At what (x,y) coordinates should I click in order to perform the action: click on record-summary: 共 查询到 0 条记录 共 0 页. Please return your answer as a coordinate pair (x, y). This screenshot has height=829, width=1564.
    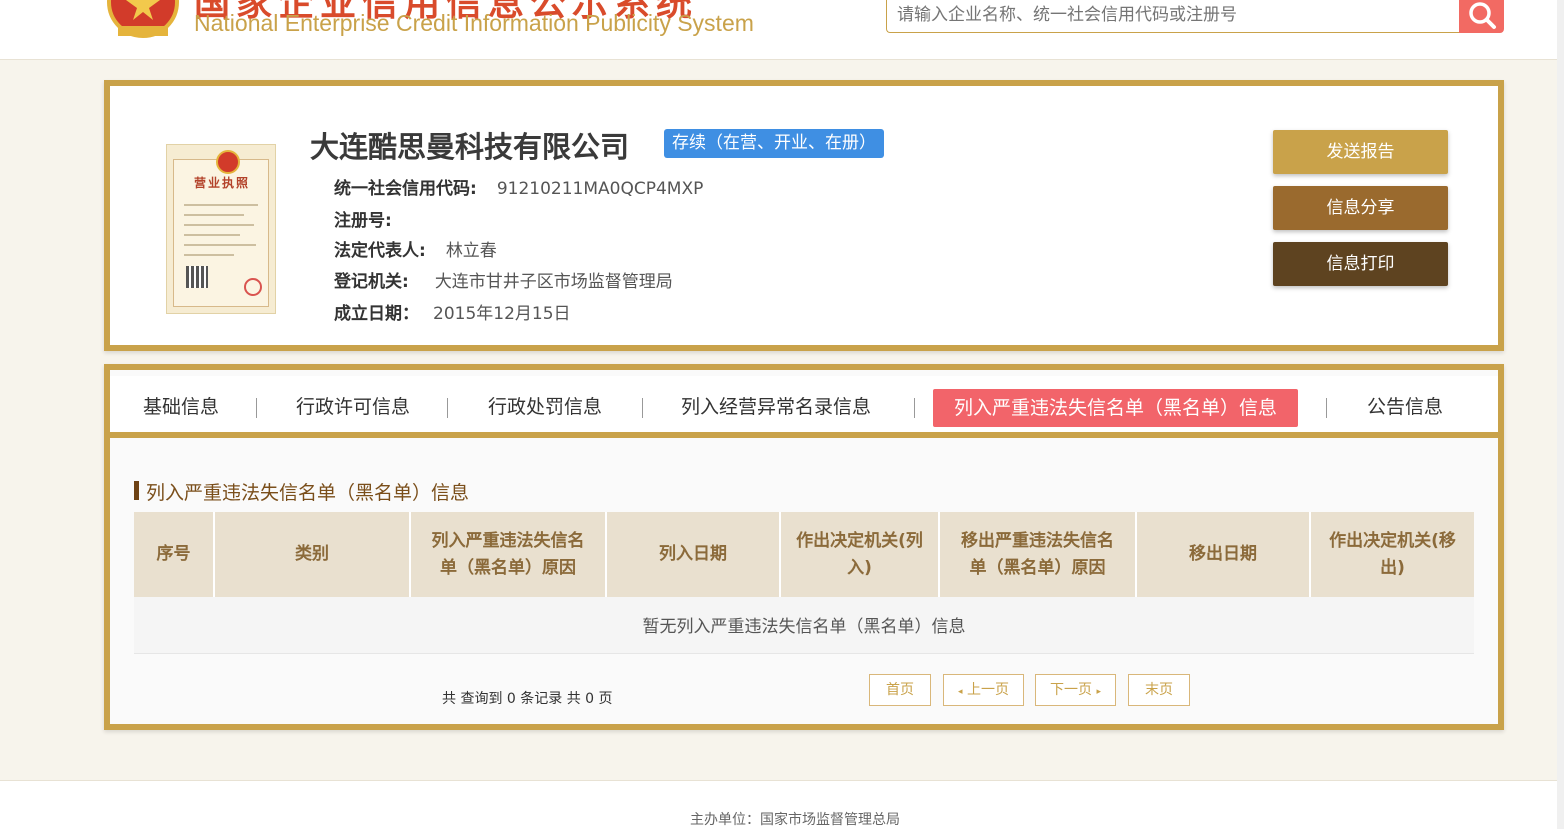
    Looking at the image, I should click on (527, 699).